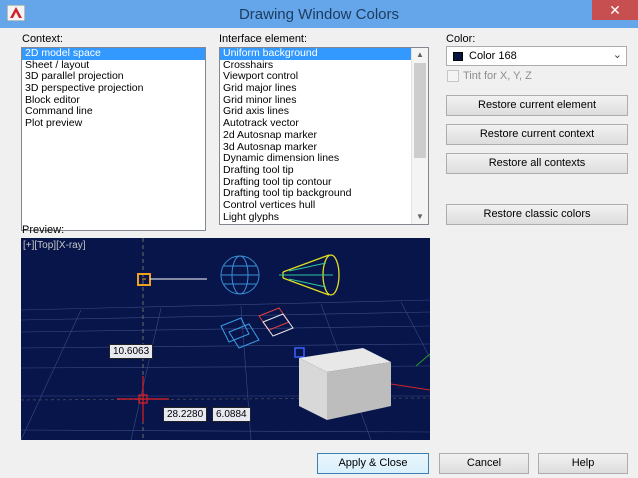  I want to click on cube-model, so click(345, 384).